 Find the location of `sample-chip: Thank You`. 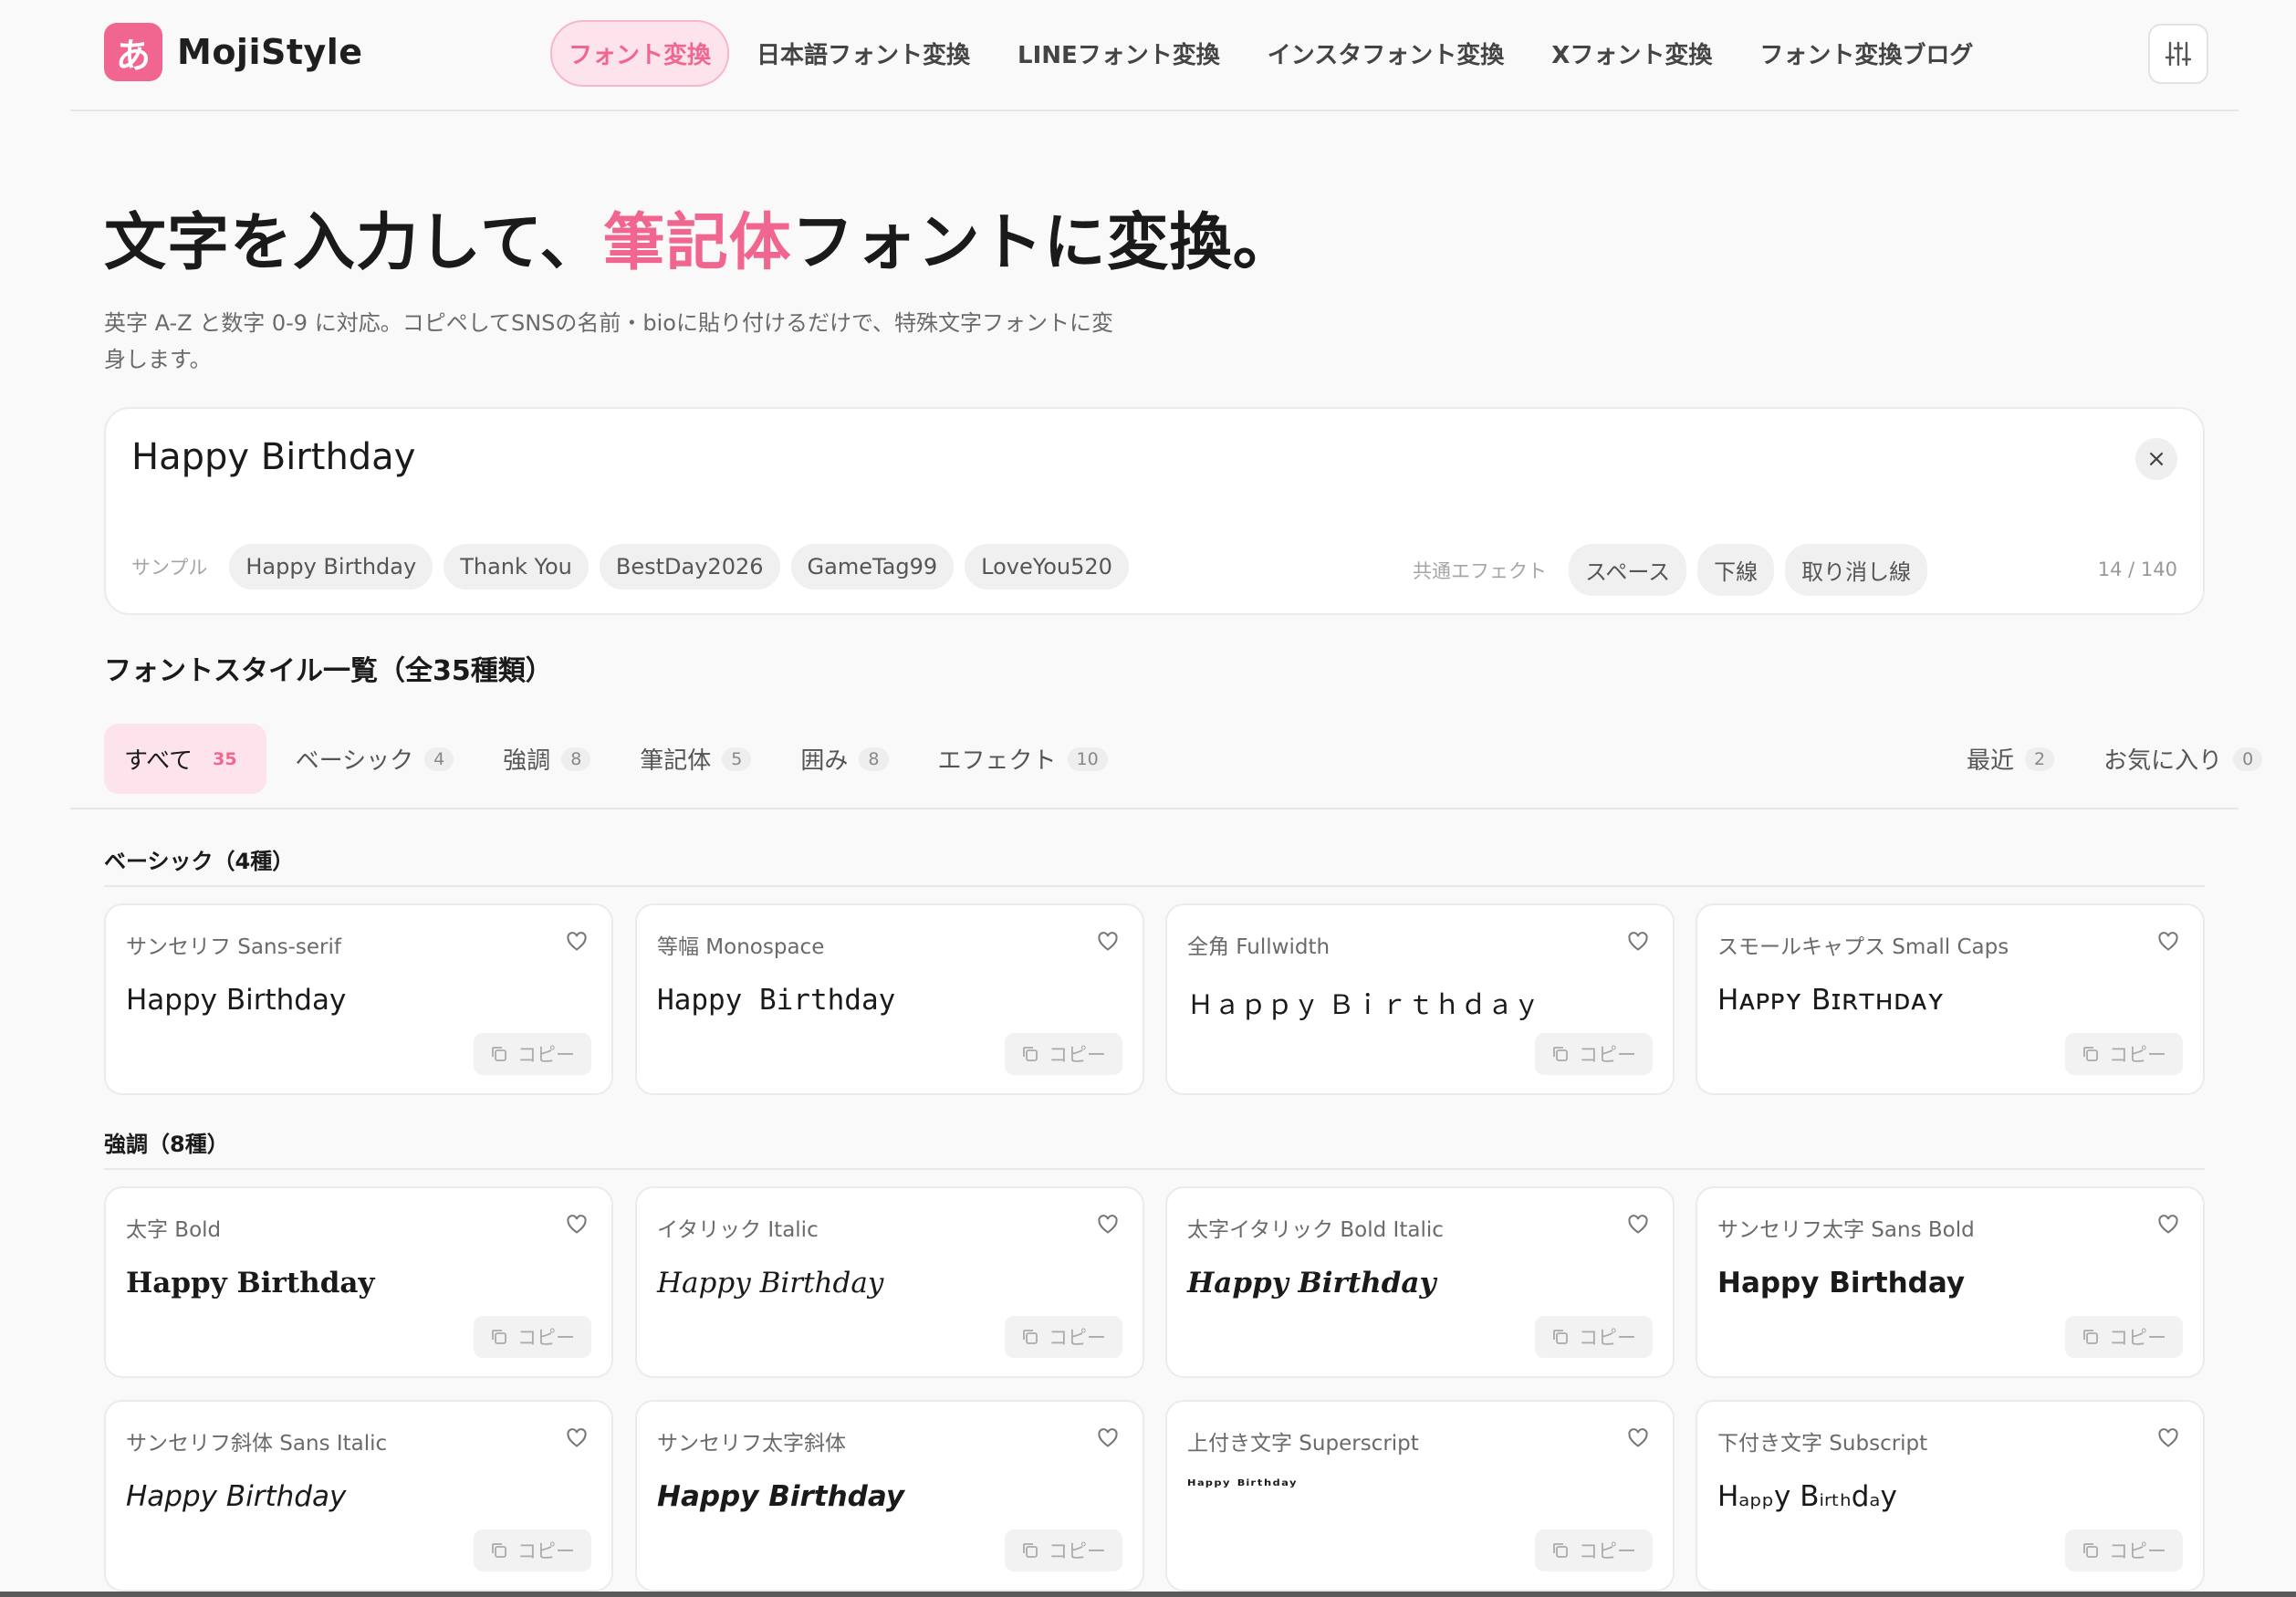

sample-chip: Thank You is located at coordinates (516, 567).